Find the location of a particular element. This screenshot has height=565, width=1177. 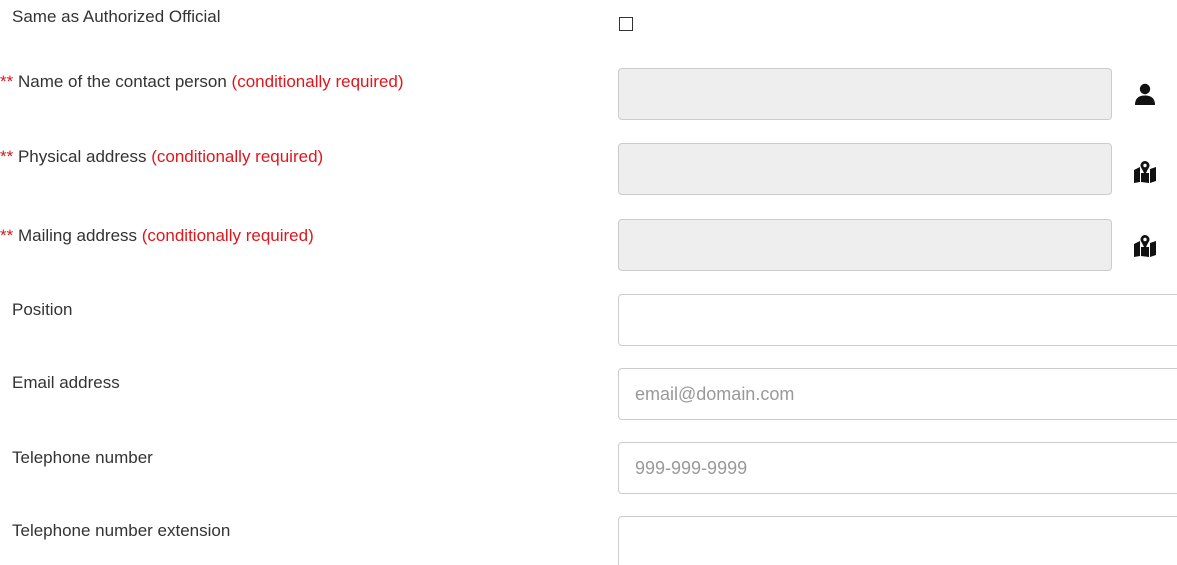

mailing-address-label-text: Mailing address is located at coordinates (77, 235).